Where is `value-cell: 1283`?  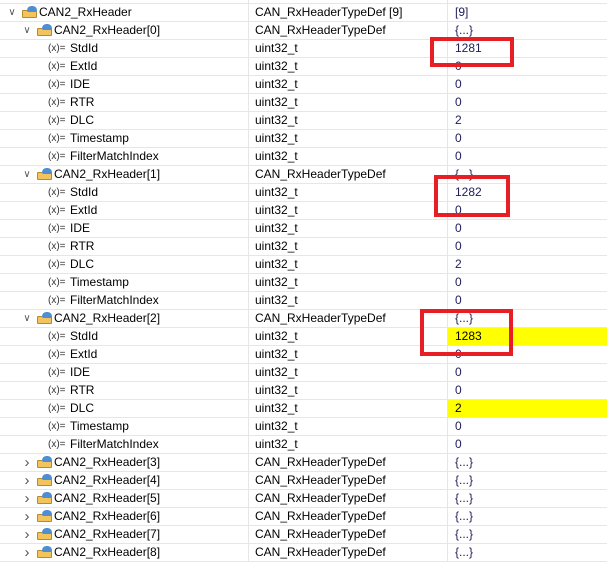 value-cell: 1283 is located at coordinates (527, 336).